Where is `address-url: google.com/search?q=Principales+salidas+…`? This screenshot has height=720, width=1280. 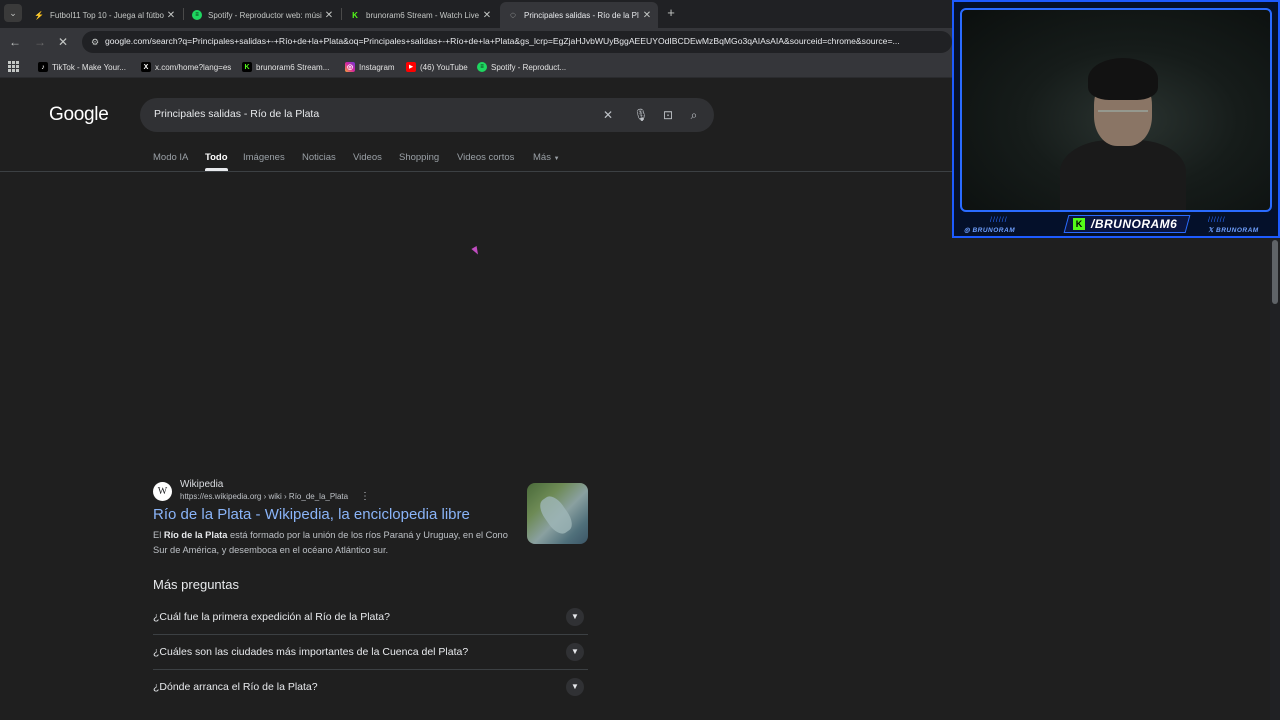 address-url: google.com/search?q=Principales+salidas+… is located at coordinates (527, 41).